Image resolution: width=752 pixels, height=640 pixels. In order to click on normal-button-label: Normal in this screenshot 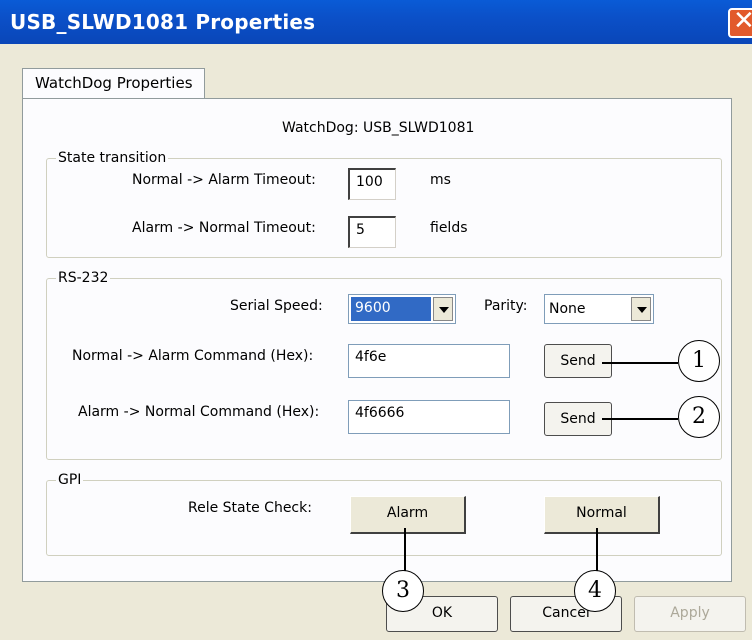, I will do `click(601, 513)`.